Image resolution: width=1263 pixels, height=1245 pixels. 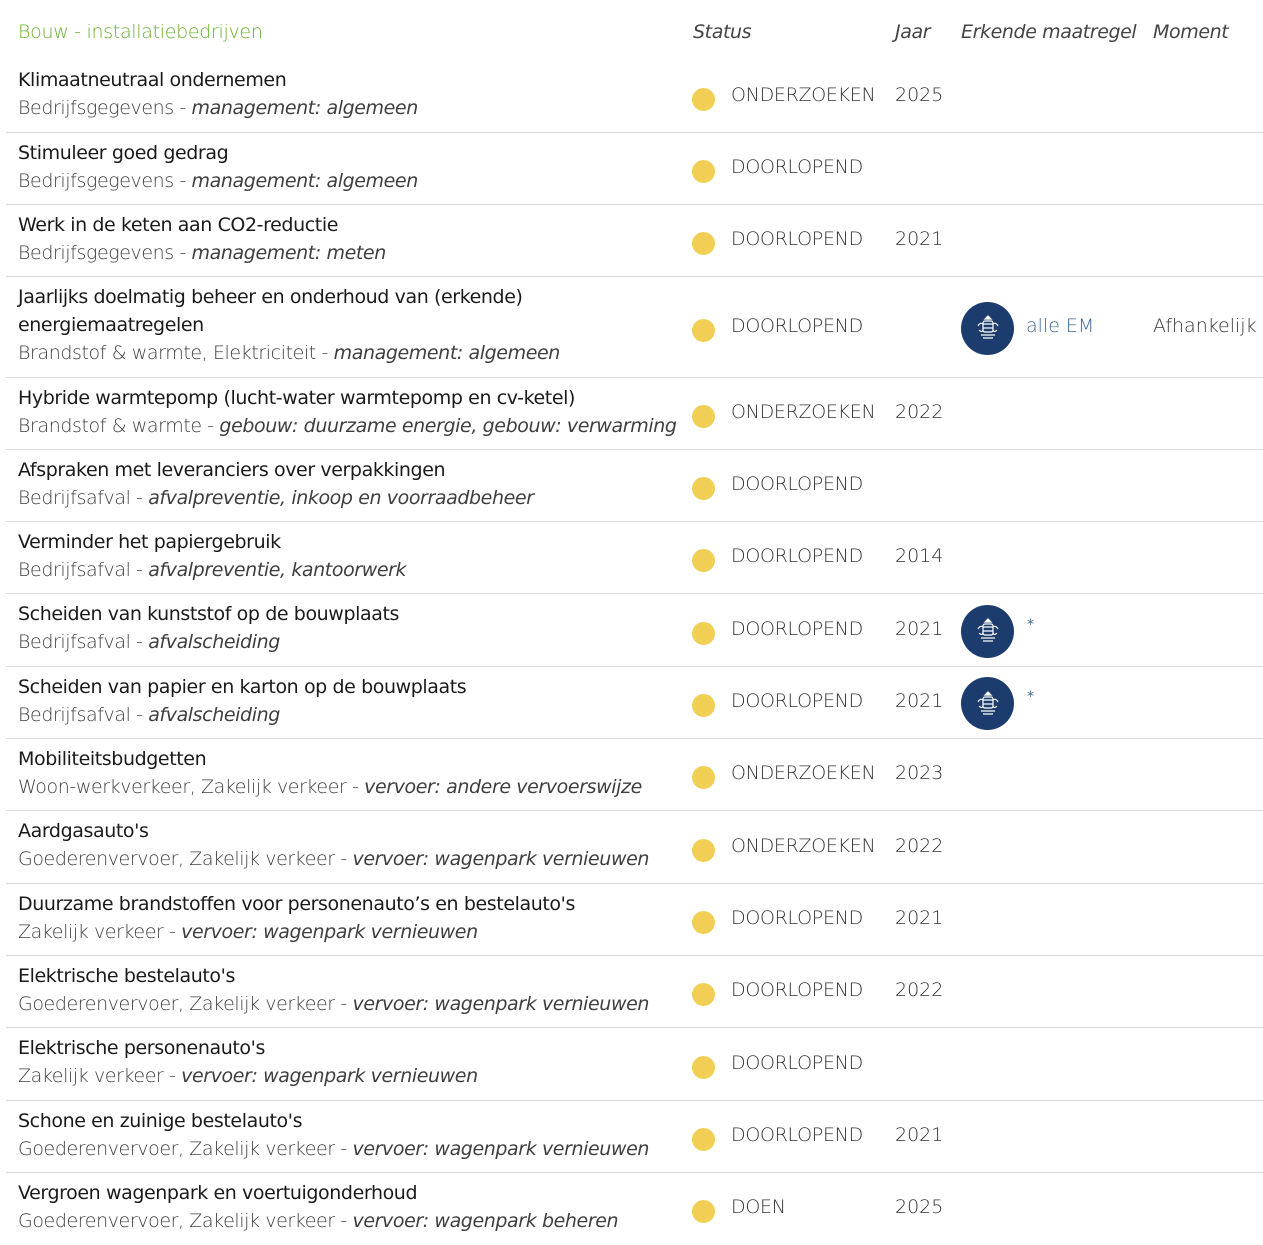 What do you see at coordinates (348, 1121) in the screenshot?
I see `measure-title: Schone en zuinige bestelauto's` at bounding box center [348, 1121].